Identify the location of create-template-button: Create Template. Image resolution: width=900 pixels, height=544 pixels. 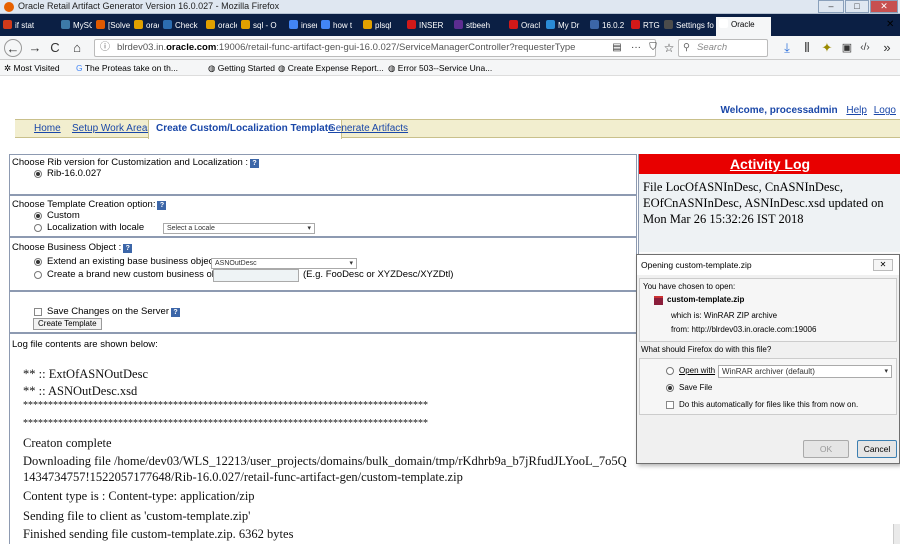
(67, 324).